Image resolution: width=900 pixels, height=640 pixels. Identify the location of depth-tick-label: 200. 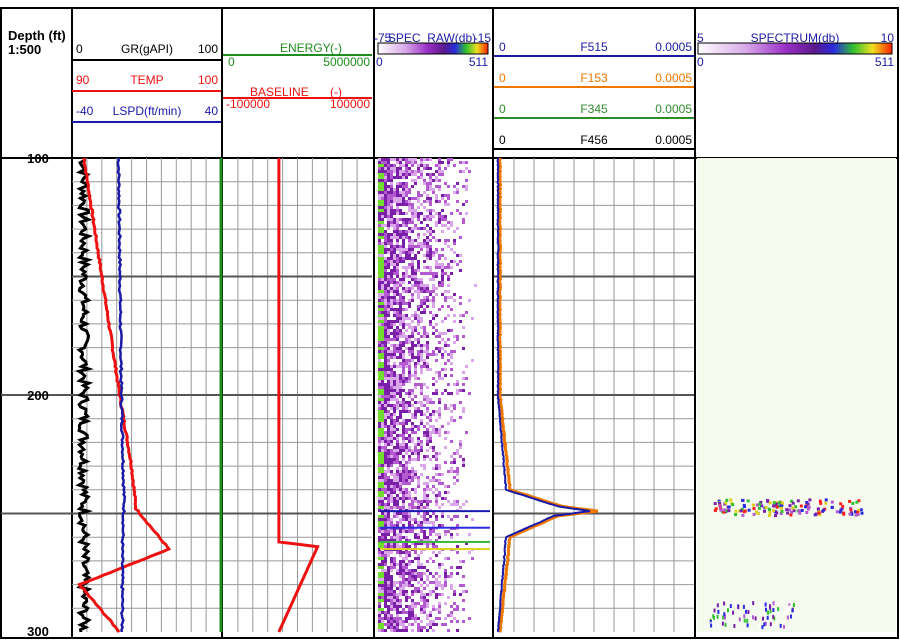
(38, 395).